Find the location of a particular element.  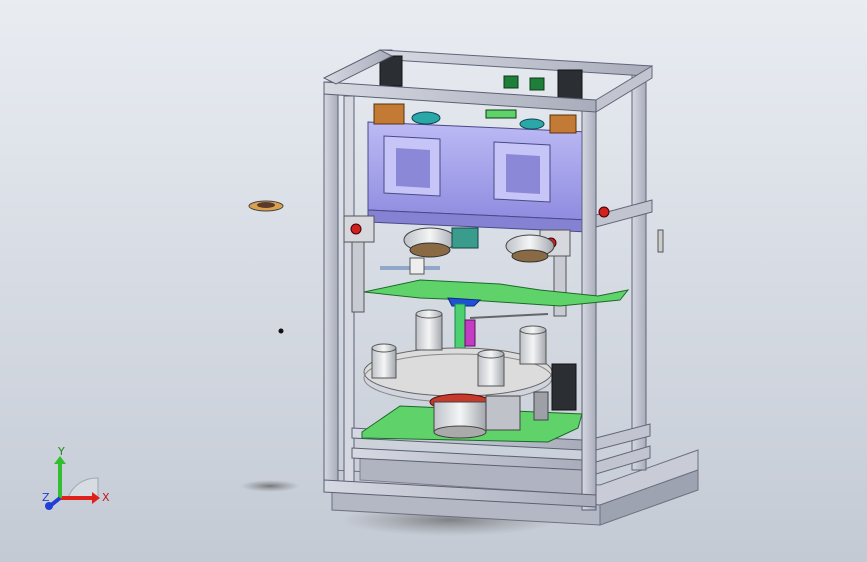

floor-shadow-small is located at coordinates (270, 486).